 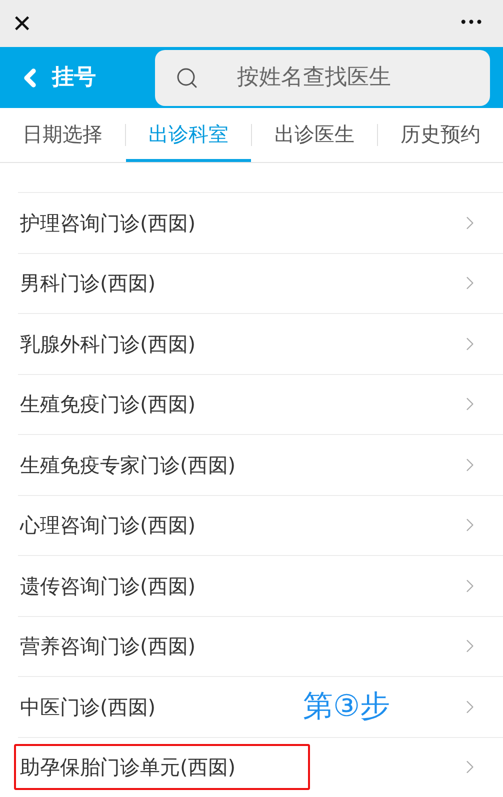 I want to click on tab: 日期选择, so click(x=62, y=135).